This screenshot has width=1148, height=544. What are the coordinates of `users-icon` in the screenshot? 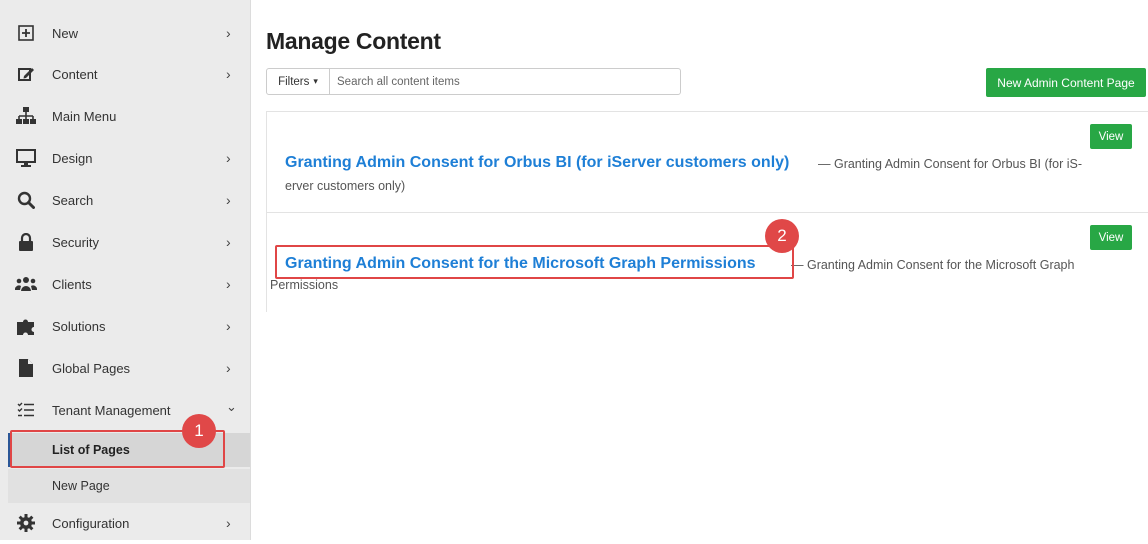 It's located at (26, 284).